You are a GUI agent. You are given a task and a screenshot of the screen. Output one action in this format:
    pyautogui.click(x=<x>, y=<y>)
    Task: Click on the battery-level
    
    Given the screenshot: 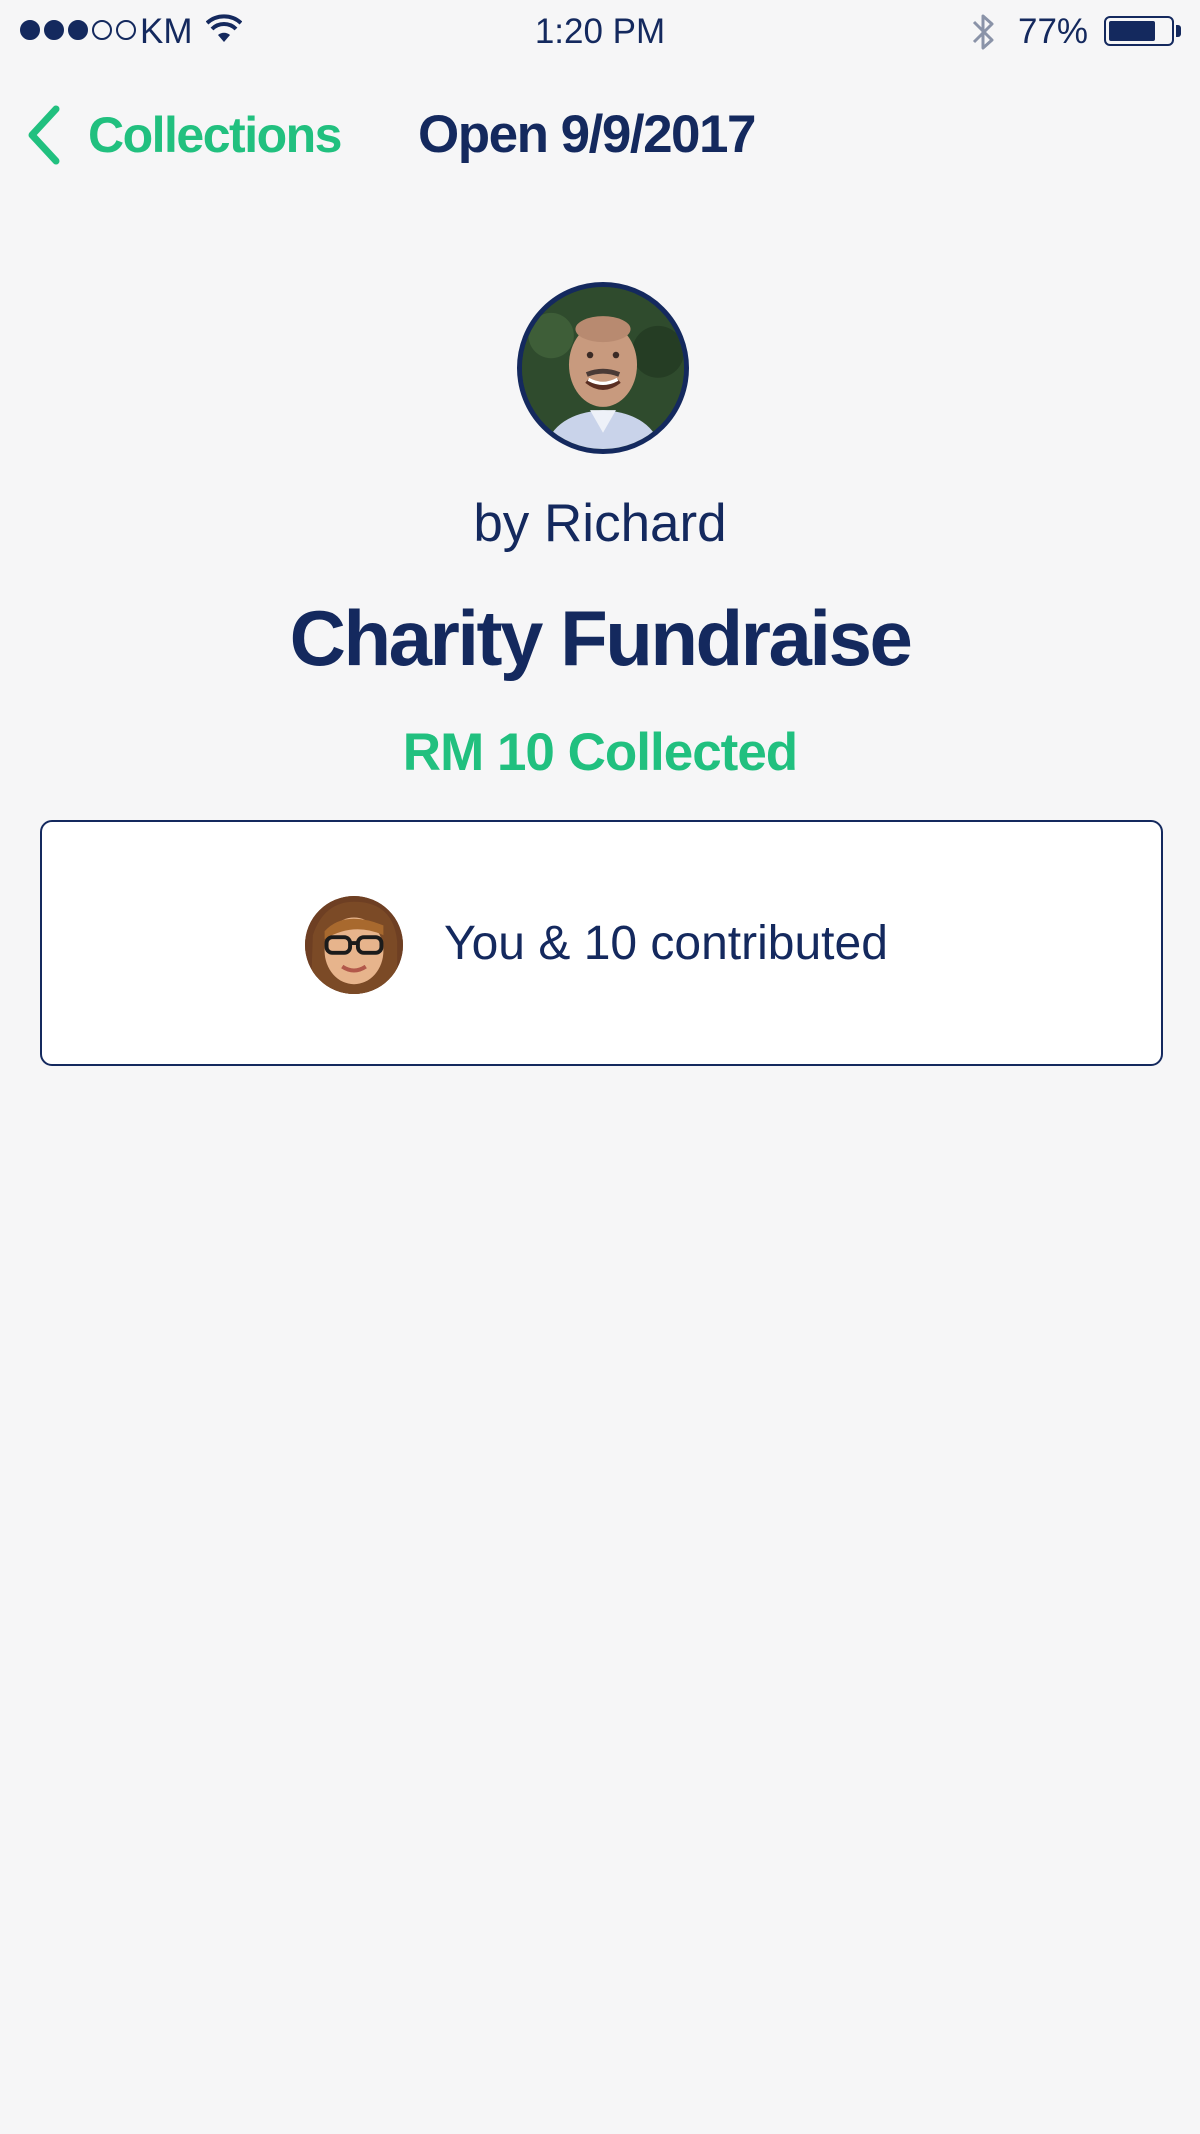 What is the action you would take?
    pyautogui.click(x=1132, y=31)
    